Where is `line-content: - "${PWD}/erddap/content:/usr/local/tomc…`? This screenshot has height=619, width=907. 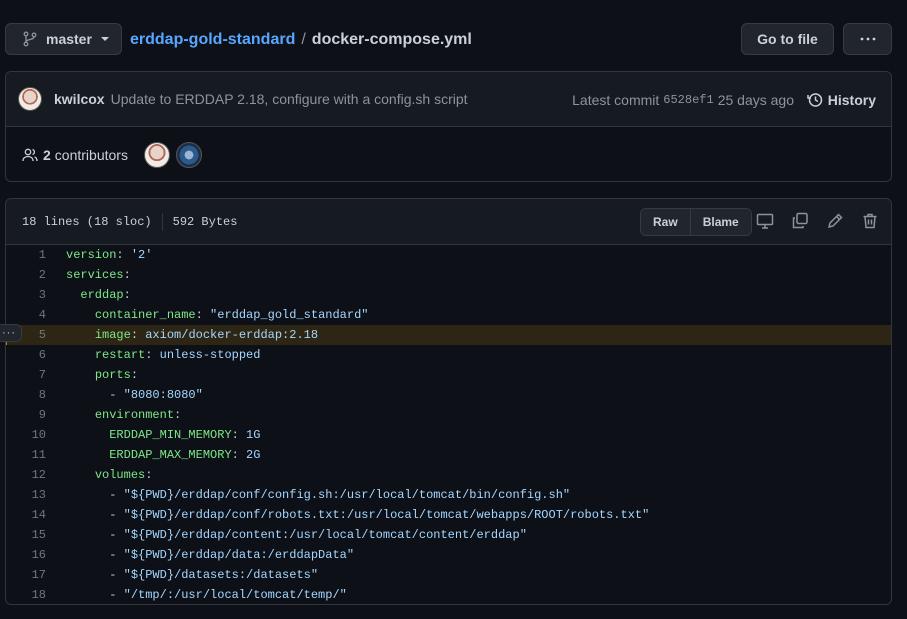
line-content: - "${PWD}/erddap/content:/usr/local/tomc… is located at coordinates (286, 535).